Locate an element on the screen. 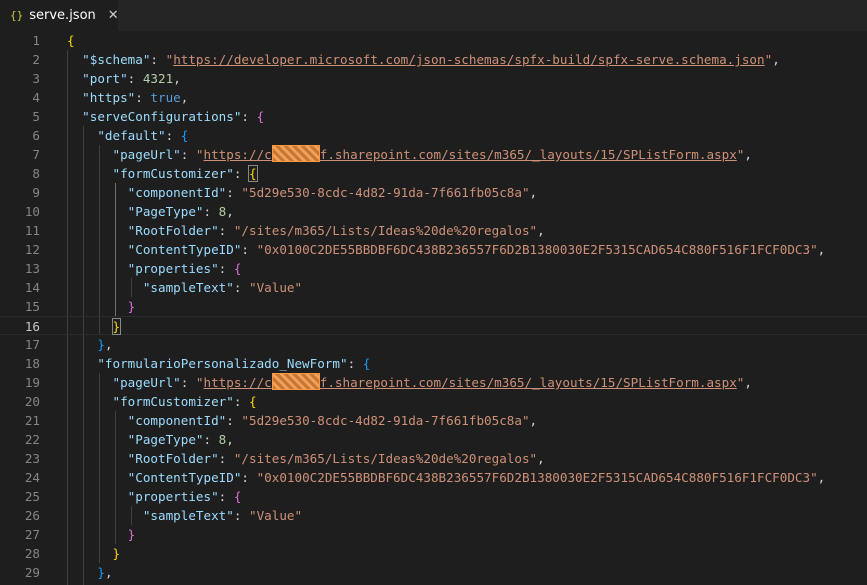 This screenshot has width=867, height=585. line-number: 2 is located at coordinates (36, 59).